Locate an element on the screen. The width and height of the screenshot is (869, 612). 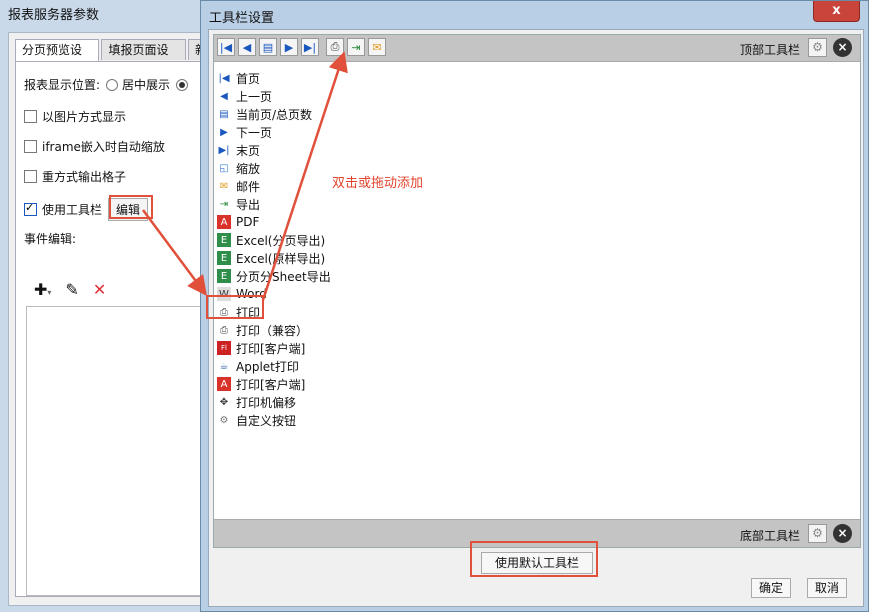
arrow-print-to-toolbar is located at coordinates (304, 176).